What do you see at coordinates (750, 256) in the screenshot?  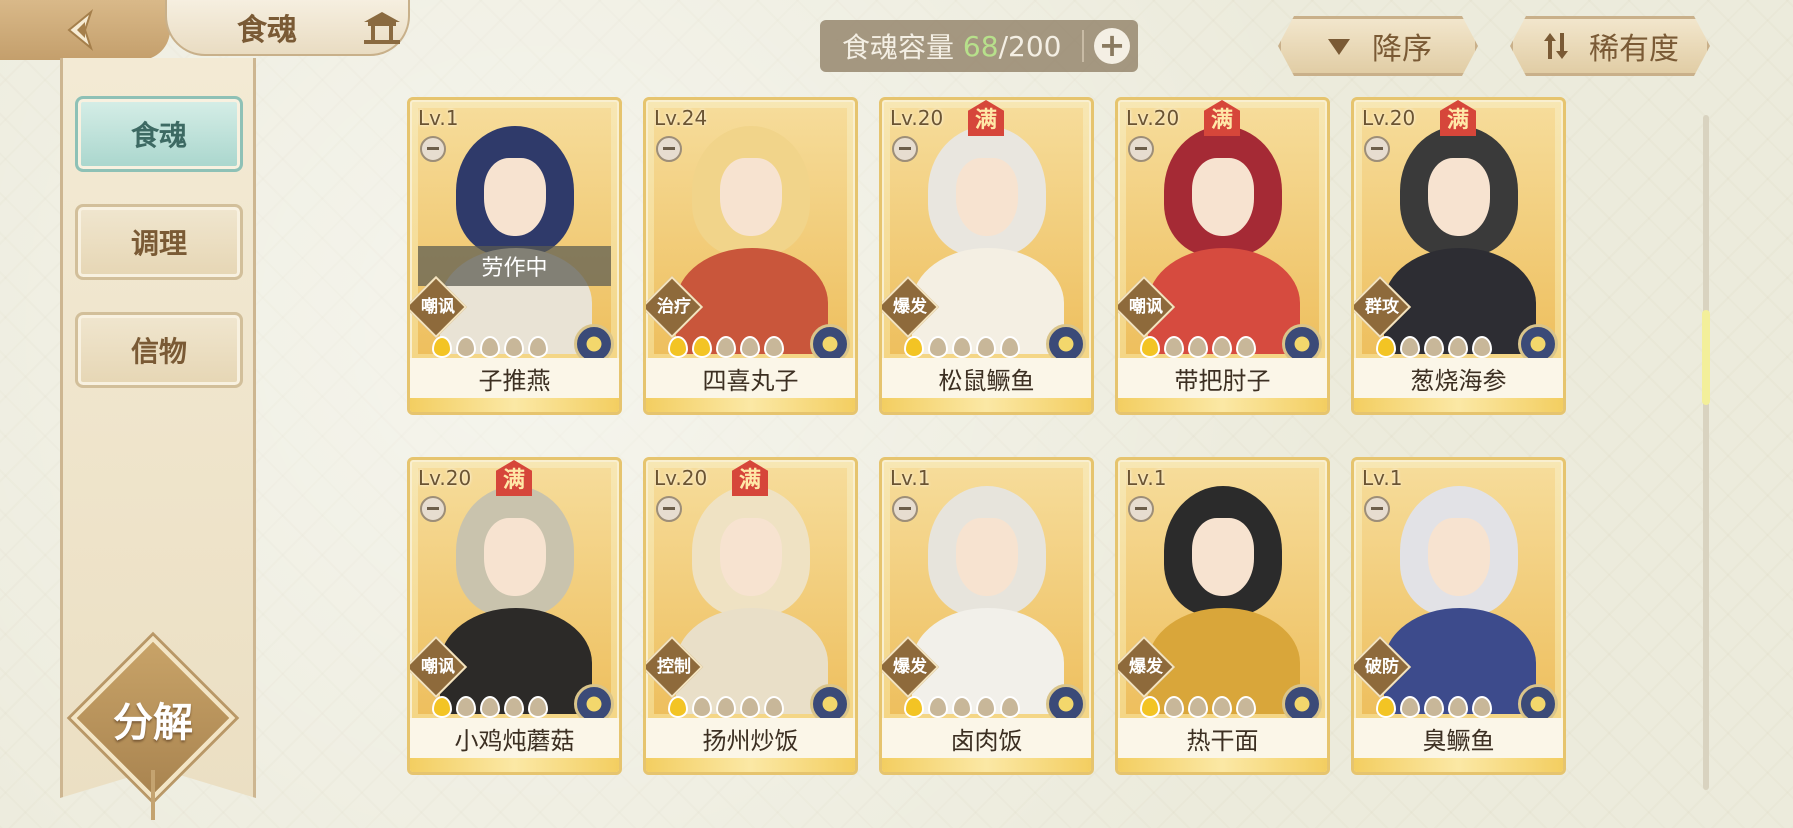 I see `food-soul-card: Lv.24 治疗 四喜丸子` at bounding box center [750, 256].